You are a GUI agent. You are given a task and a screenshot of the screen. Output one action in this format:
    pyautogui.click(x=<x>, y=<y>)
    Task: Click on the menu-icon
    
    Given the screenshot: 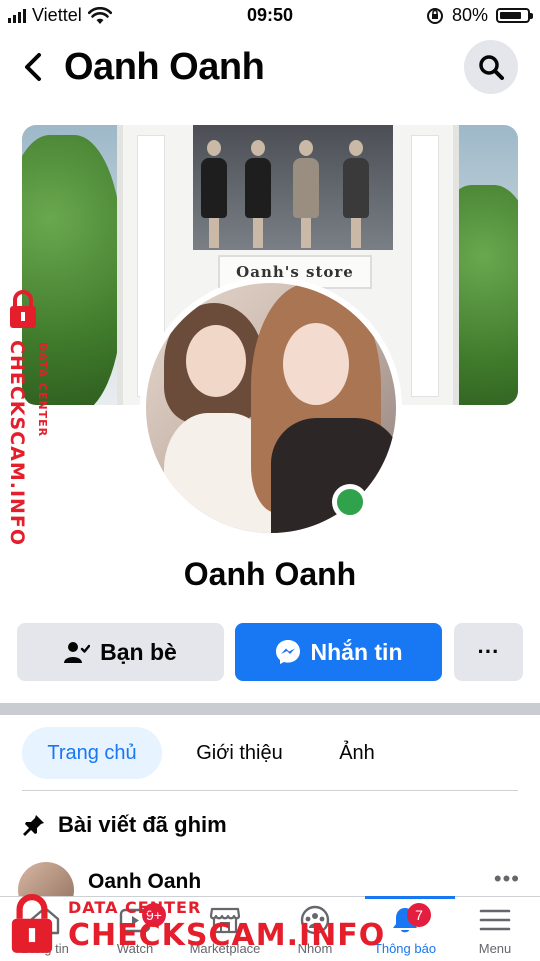 What is the action you would take?
    pyautogui.click(x=495, y=920)
    